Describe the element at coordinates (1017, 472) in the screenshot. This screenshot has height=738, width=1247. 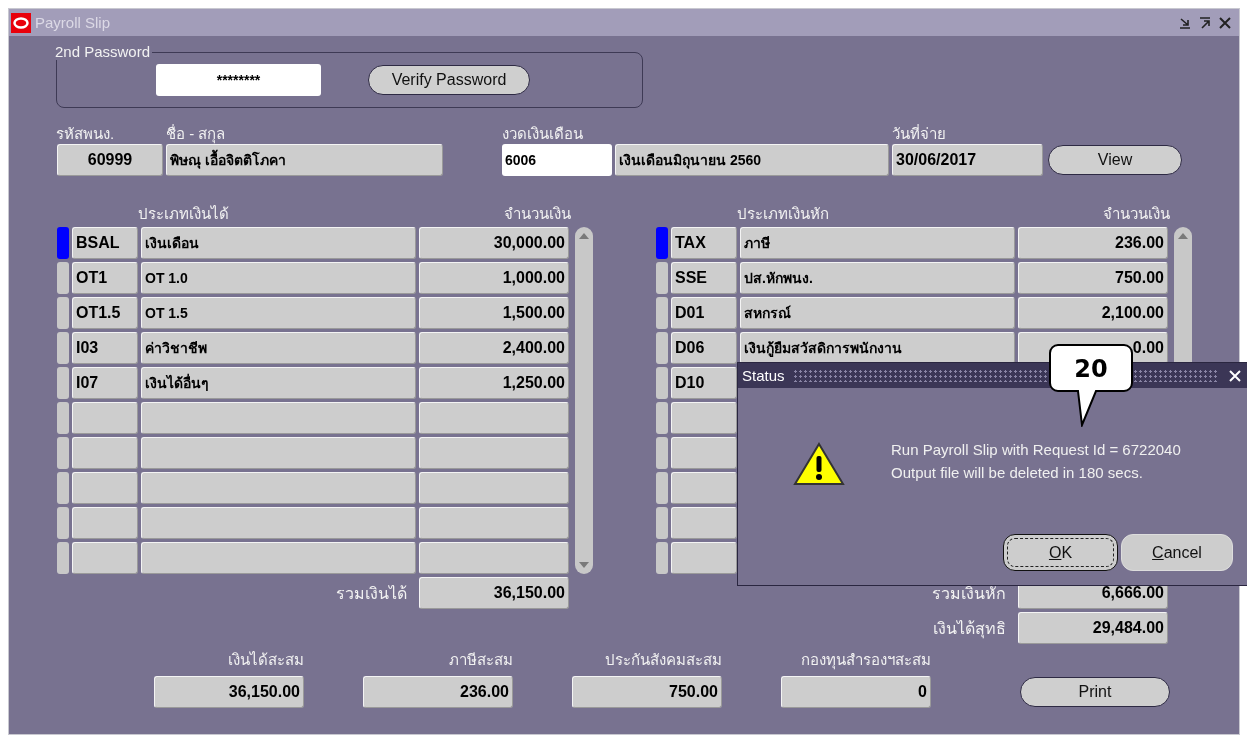
I see `dialog-message: Output file will be deleted in 180 secs.` at that location.